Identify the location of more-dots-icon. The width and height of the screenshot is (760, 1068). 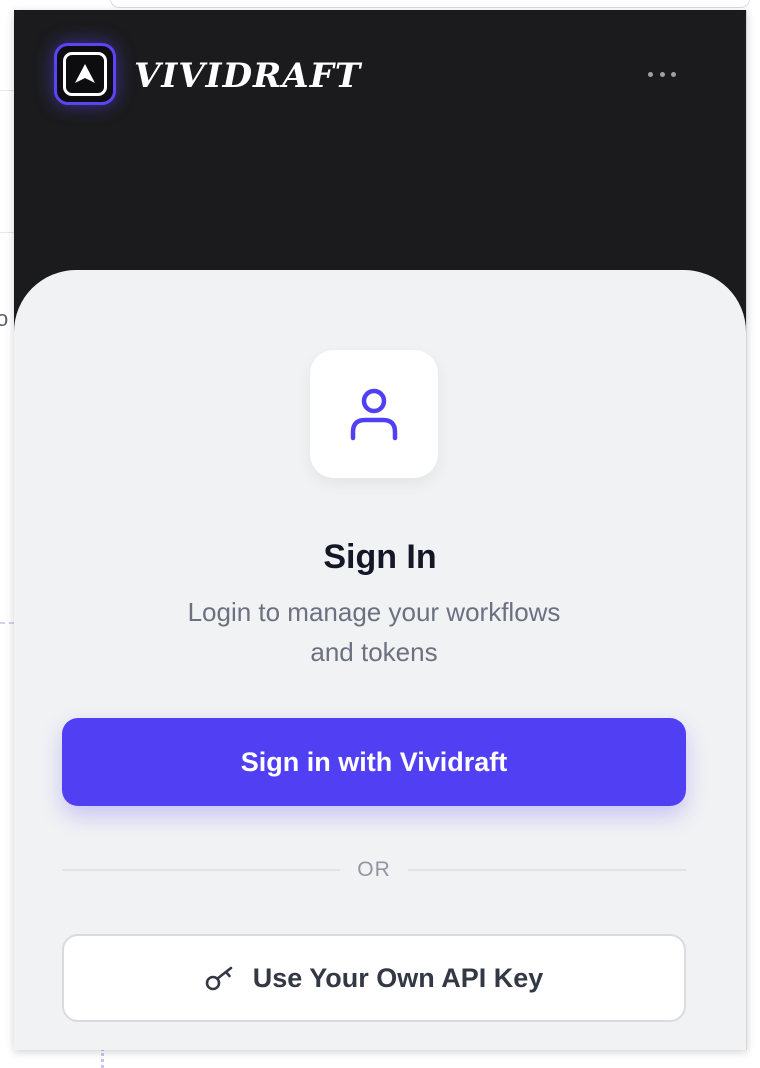
(662, 74).